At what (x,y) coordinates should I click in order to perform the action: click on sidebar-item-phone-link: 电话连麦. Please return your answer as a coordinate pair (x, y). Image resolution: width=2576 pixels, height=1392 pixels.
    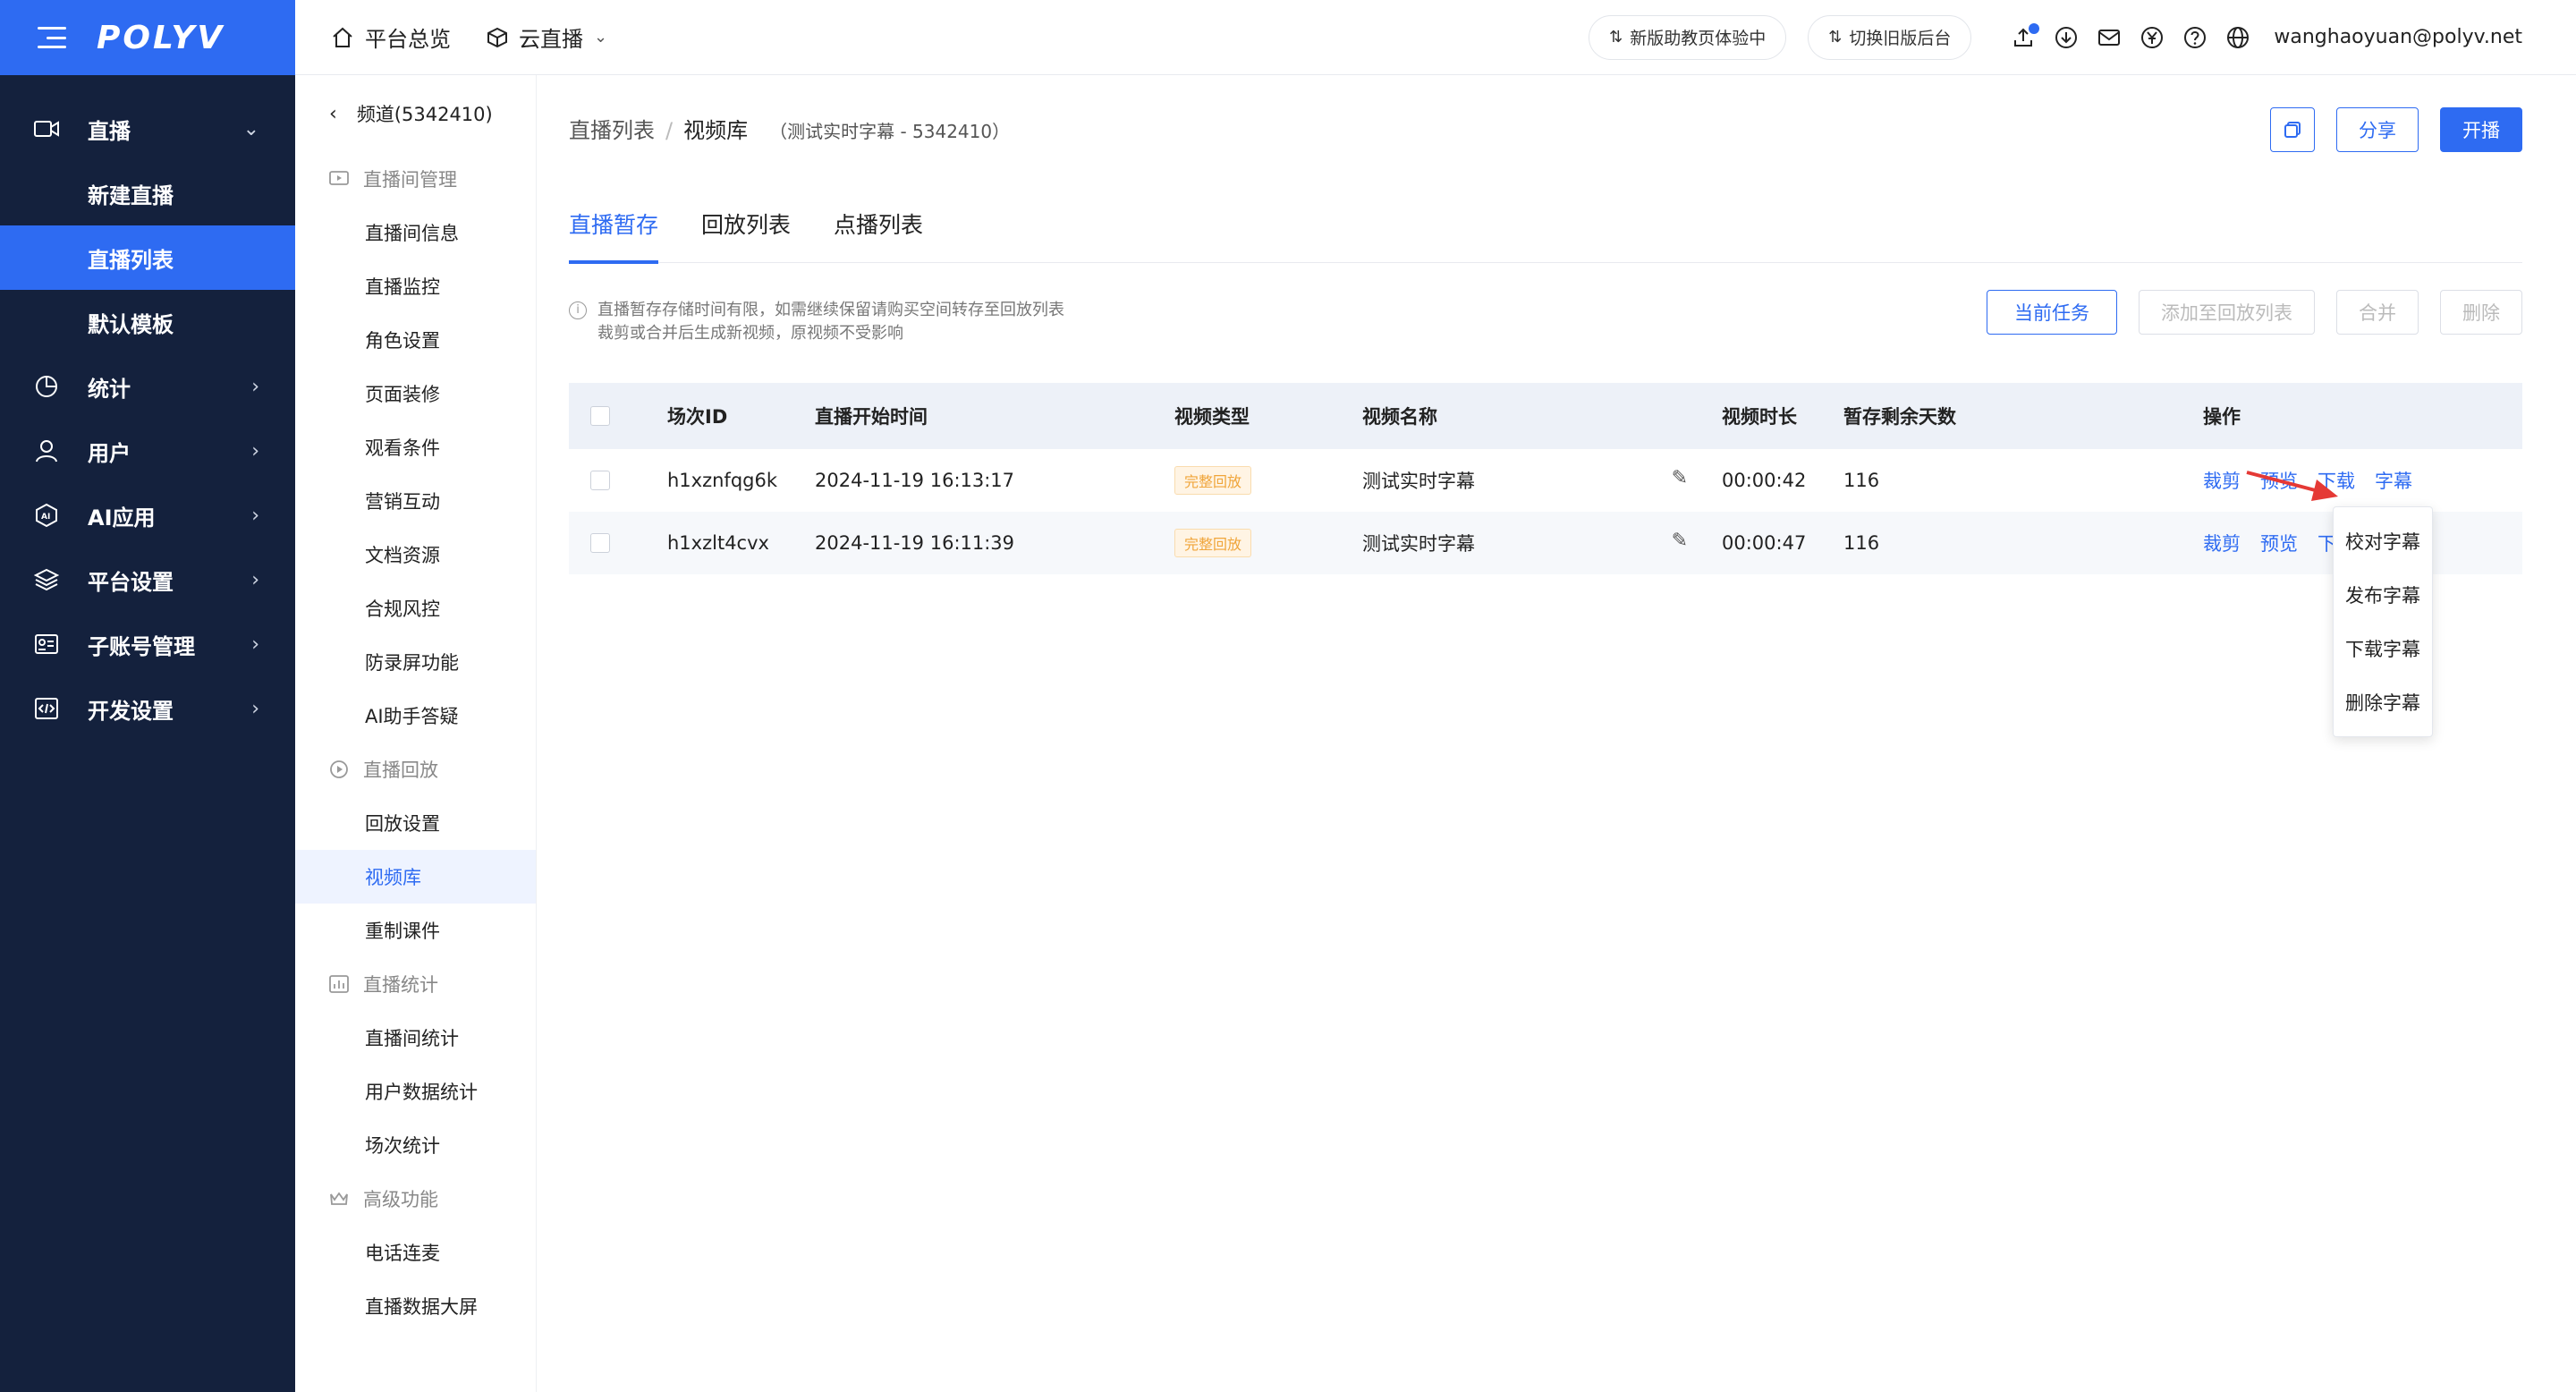
    Looking at the image, I should click on (415, 1252).